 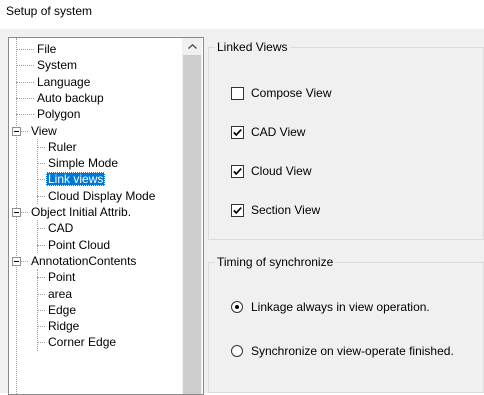 What do you see at coordinates (60, 293) in the screenshot?
I see `tree-item-label: area` at bounding box center [60, 293].